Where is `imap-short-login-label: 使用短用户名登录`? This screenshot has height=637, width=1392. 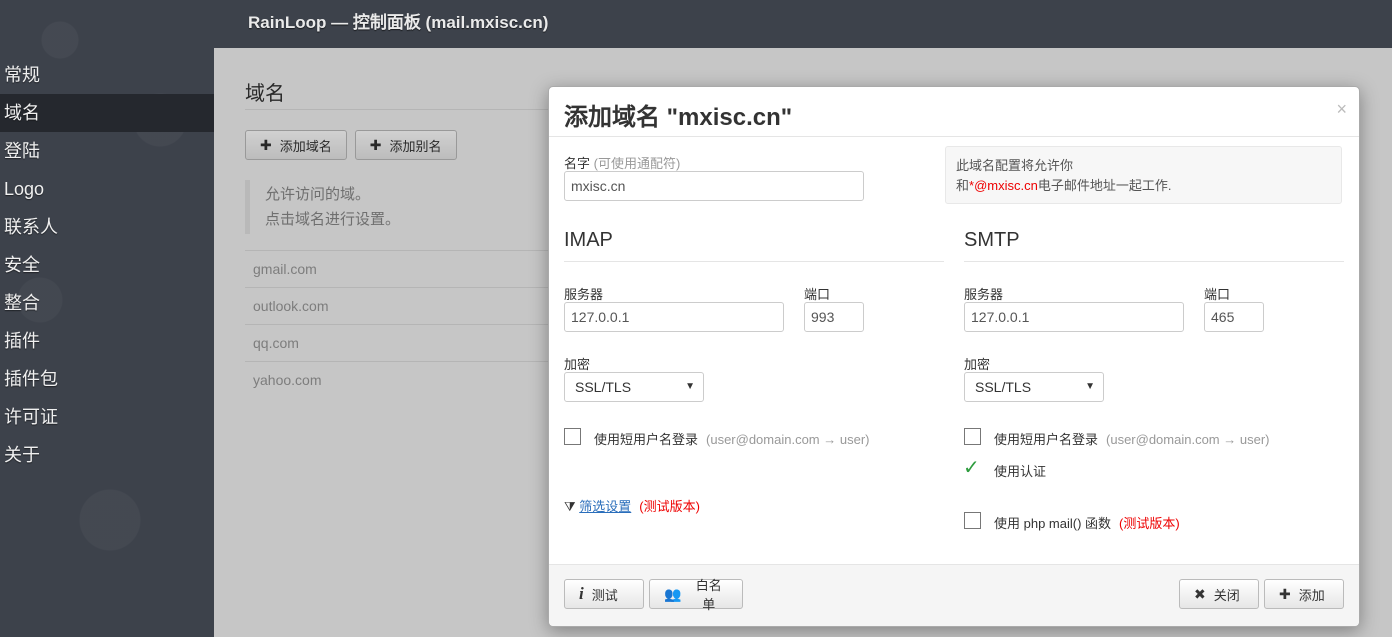 imap-short-login-label: 使用短用户名登录 is located at coordinates (646, 439).